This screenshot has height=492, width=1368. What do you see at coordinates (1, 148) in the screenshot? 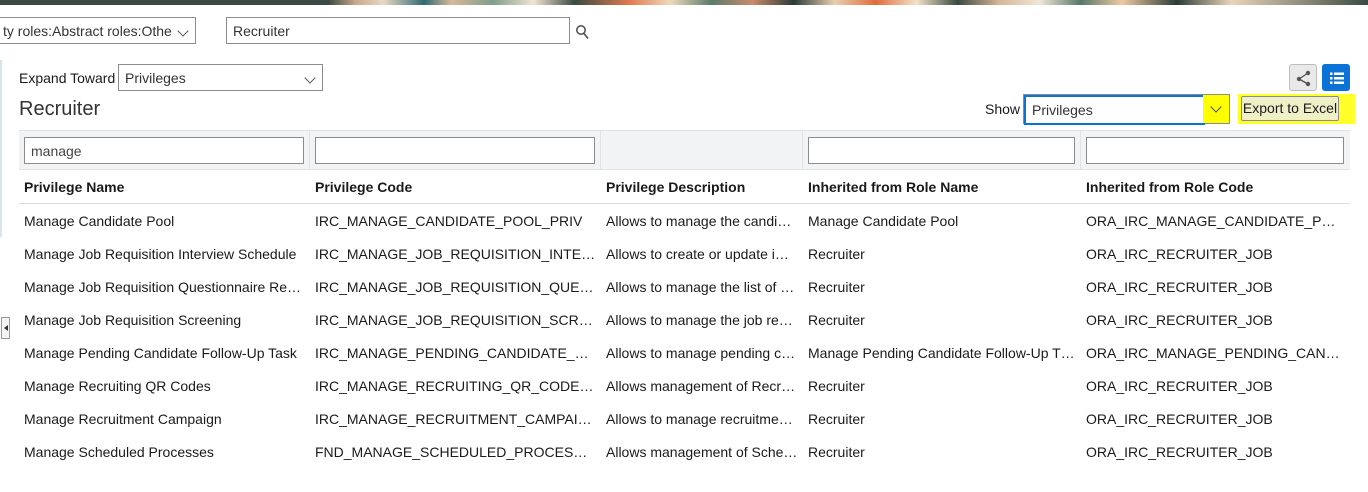
I see `left-rail` at bounding box center [1, 148].